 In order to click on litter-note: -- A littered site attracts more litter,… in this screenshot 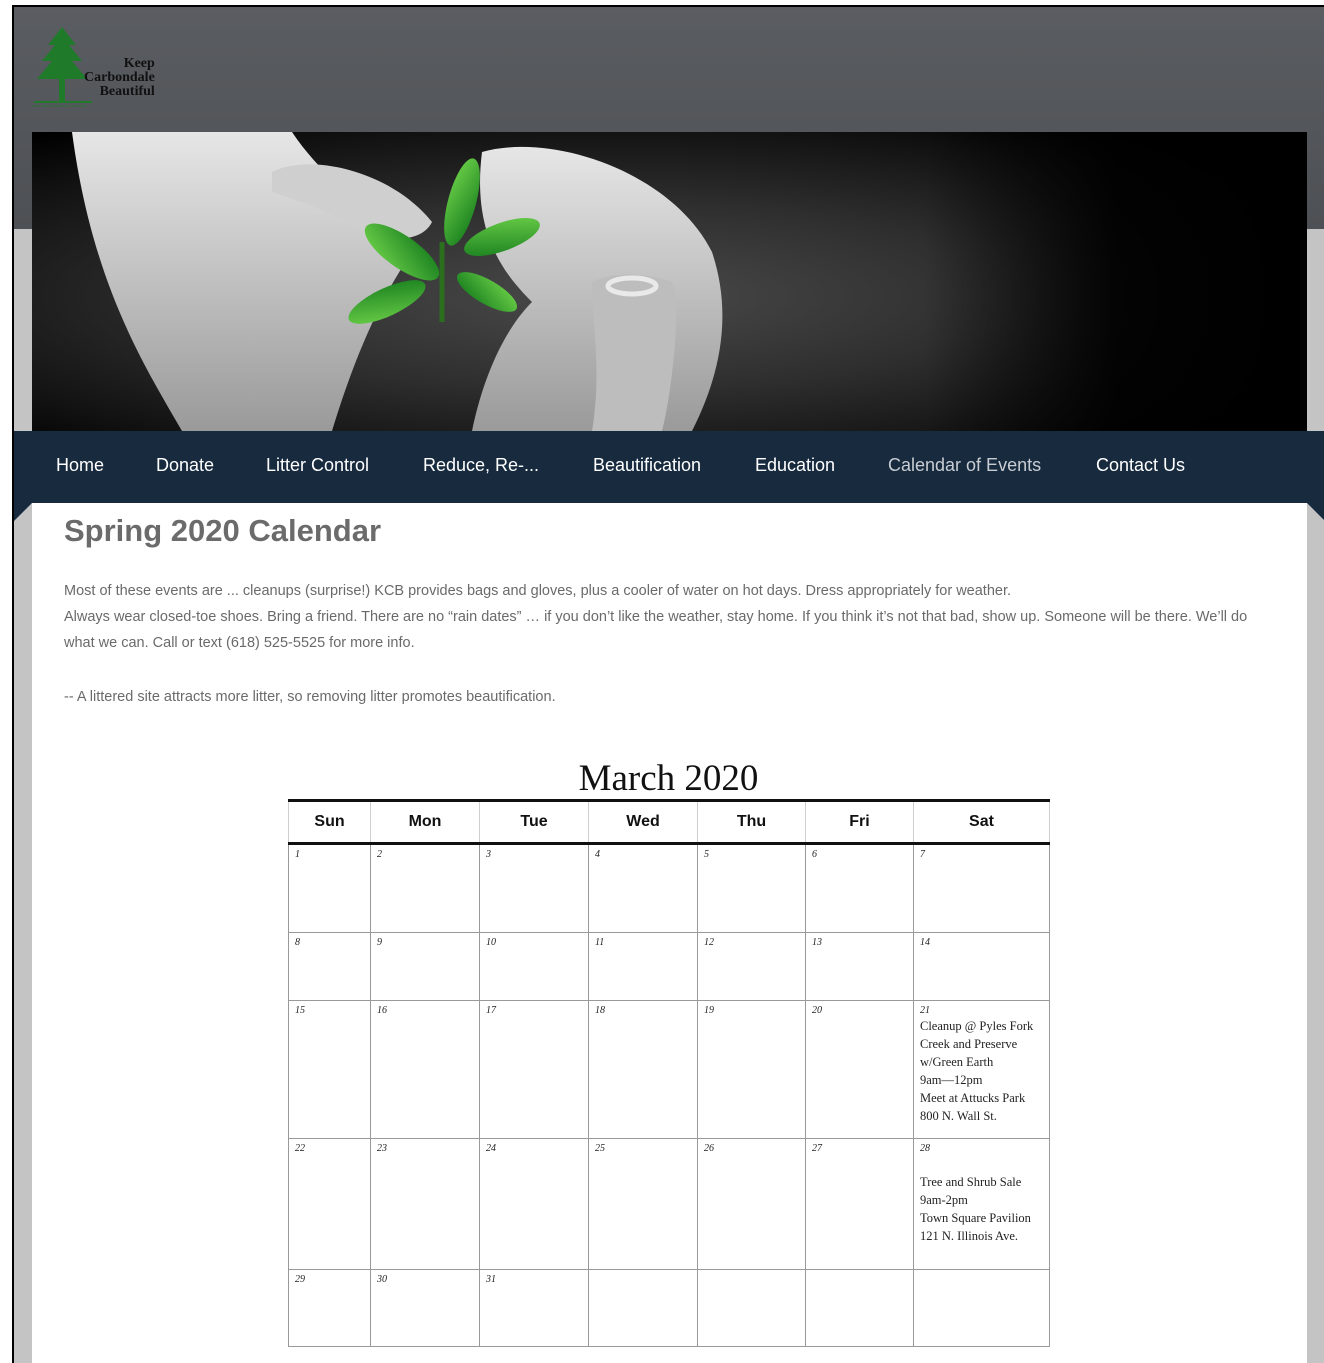, I will do `click(310, 697)`.